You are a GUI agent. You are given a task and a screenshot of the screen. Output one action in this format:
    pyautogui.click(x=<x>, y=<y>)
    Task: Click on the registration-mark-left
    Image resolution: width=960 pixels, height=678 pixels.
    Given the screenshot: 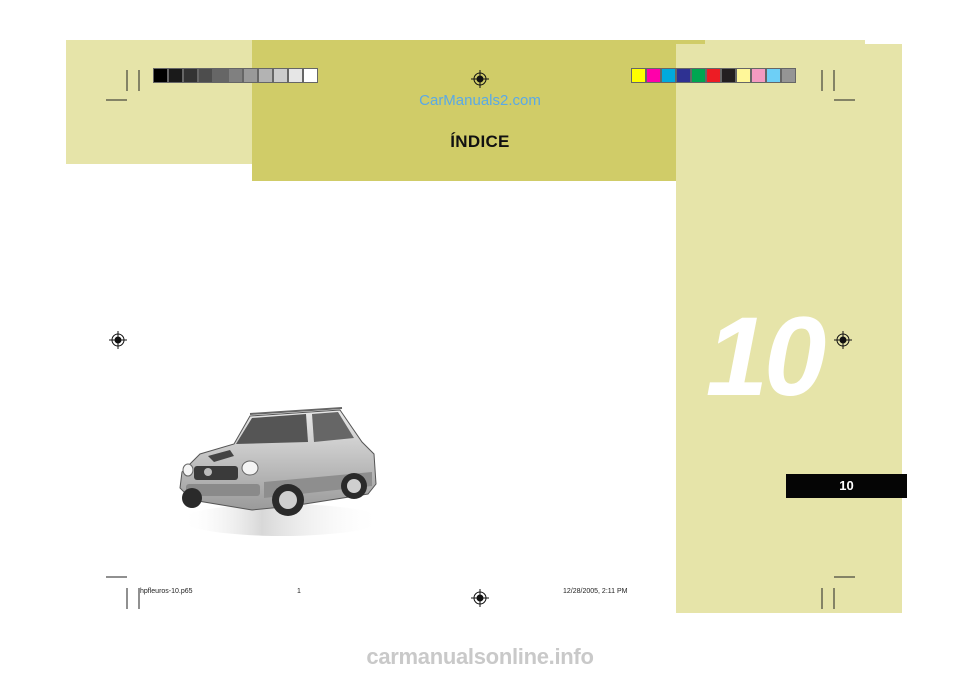 What is the action you would take?
    pyautogui.click(x=118, y=340)
    